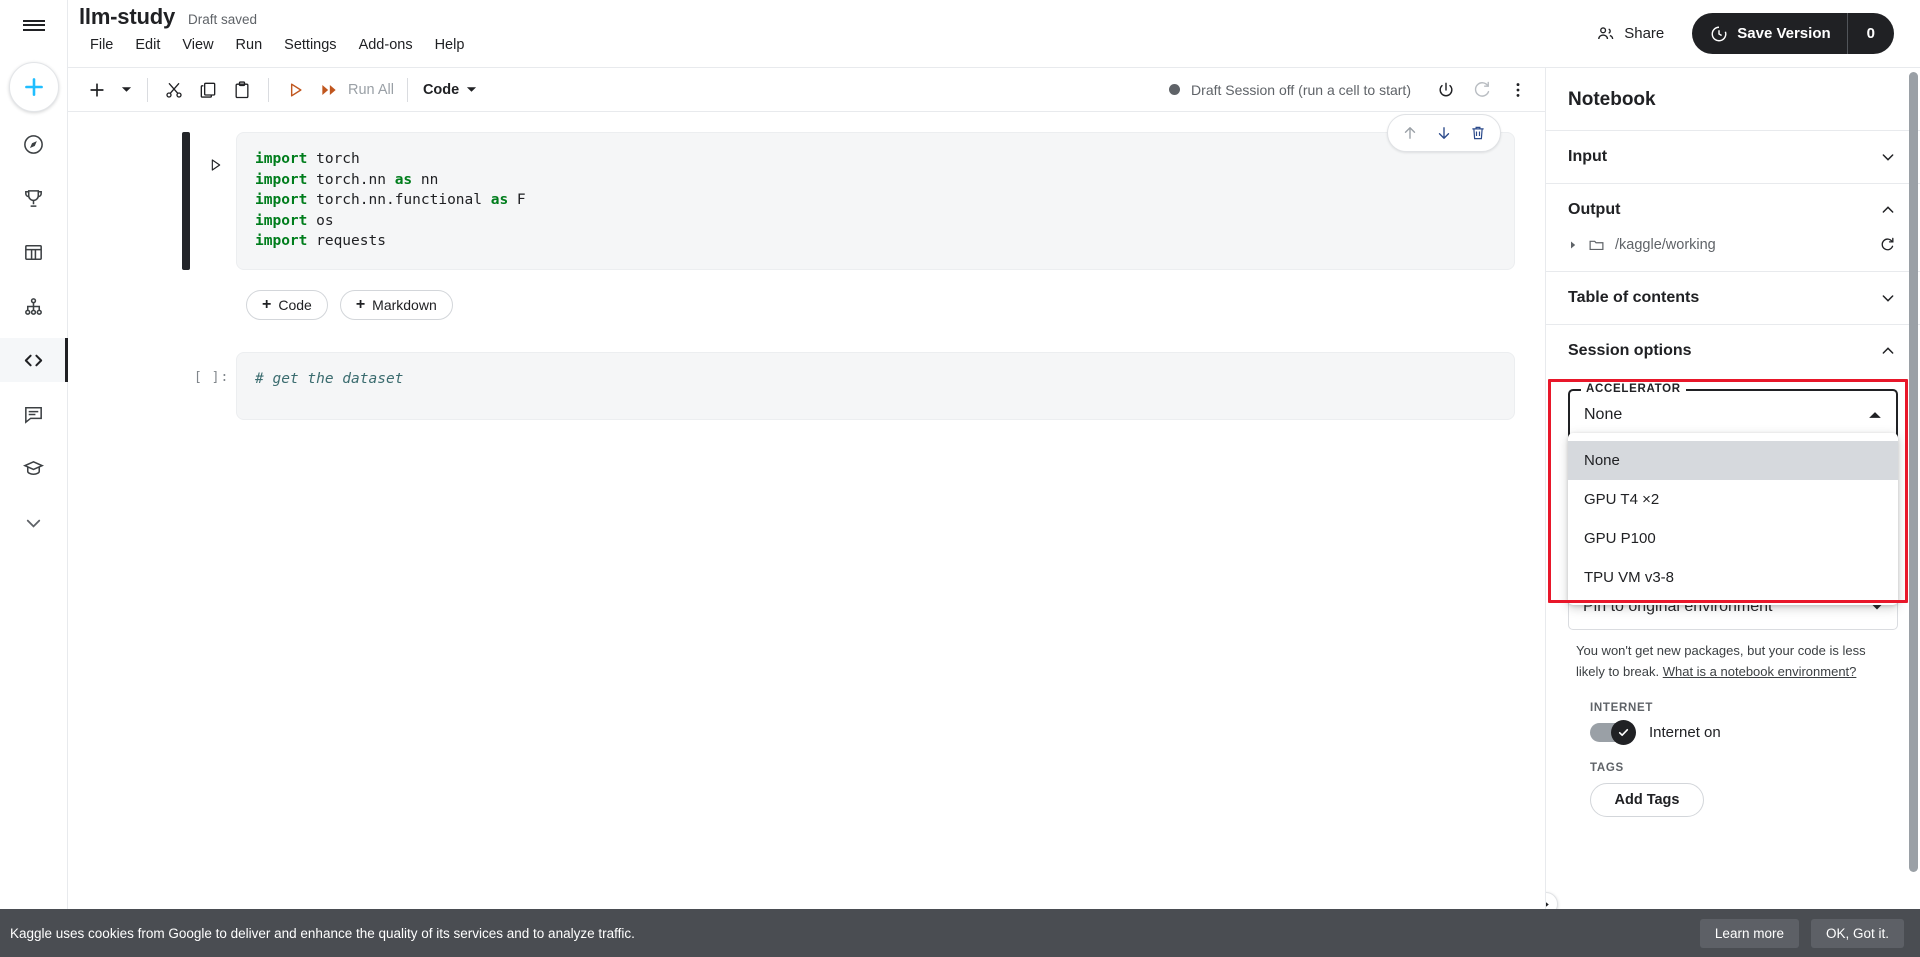 This screenshot has width=1920, height=957. I want to click on play-icon, so click(296, 89).